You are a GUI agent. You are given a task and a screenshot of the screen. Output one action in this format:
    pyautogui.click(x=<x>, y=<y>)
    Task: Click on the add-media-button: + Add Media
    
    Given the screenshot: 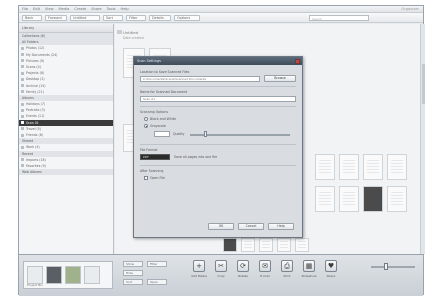 What is the action you would take?
    pyautogui.click(x=199, y=275)
    